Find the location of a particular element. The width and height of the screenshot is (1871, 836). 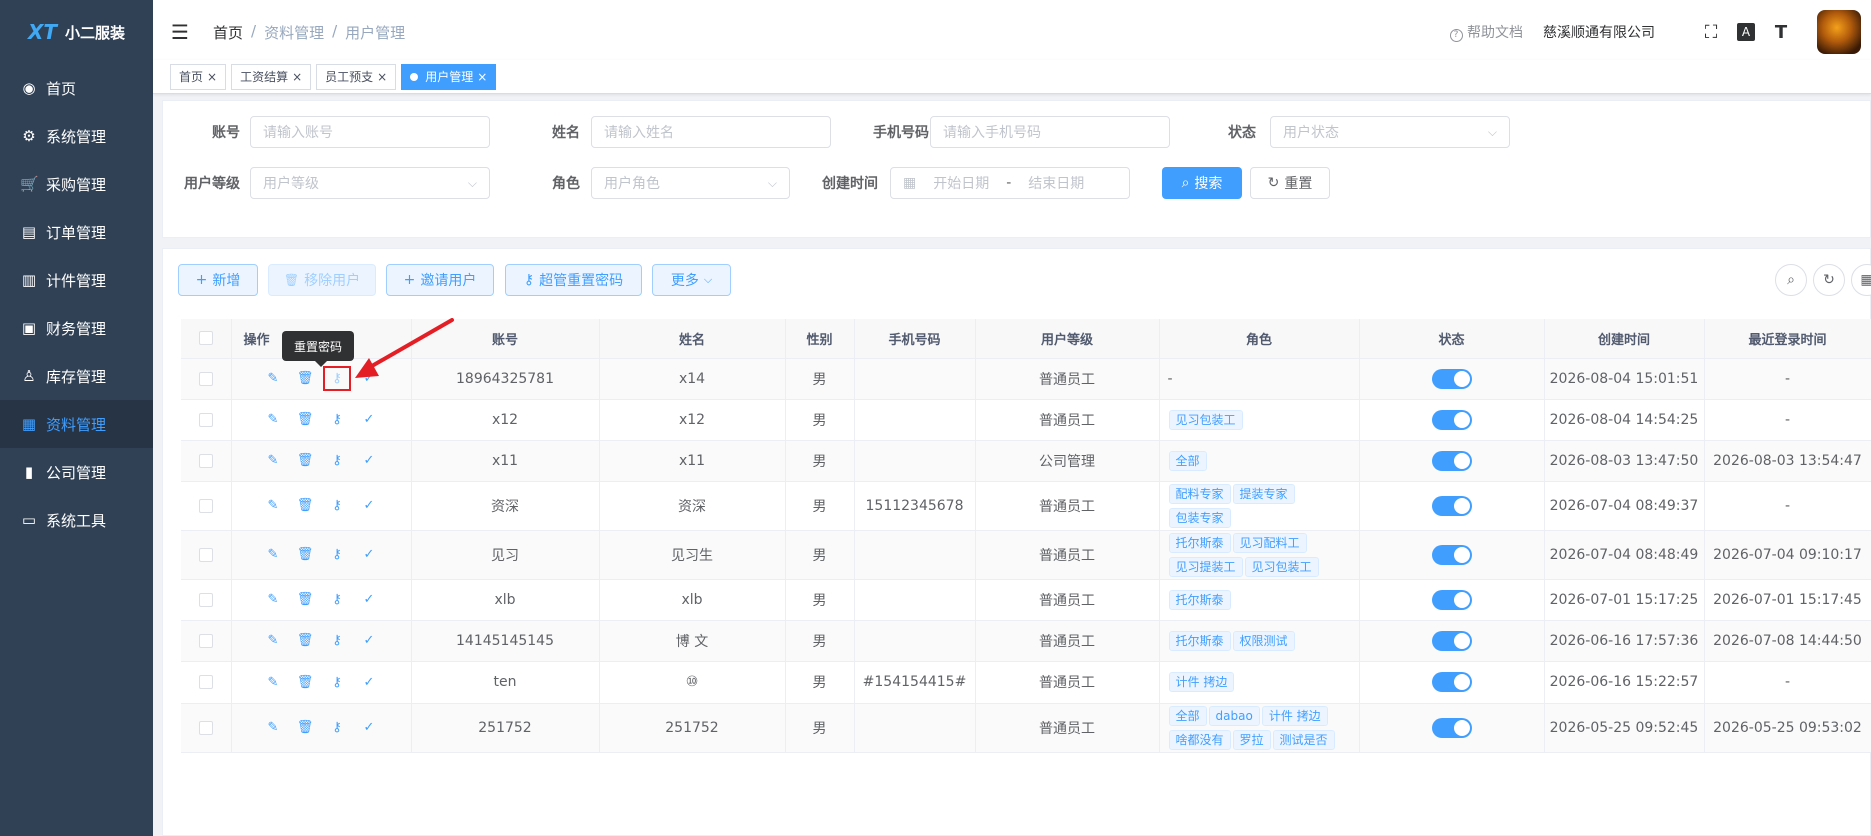

translate-icon: A is located at coordinates (1746, 32).